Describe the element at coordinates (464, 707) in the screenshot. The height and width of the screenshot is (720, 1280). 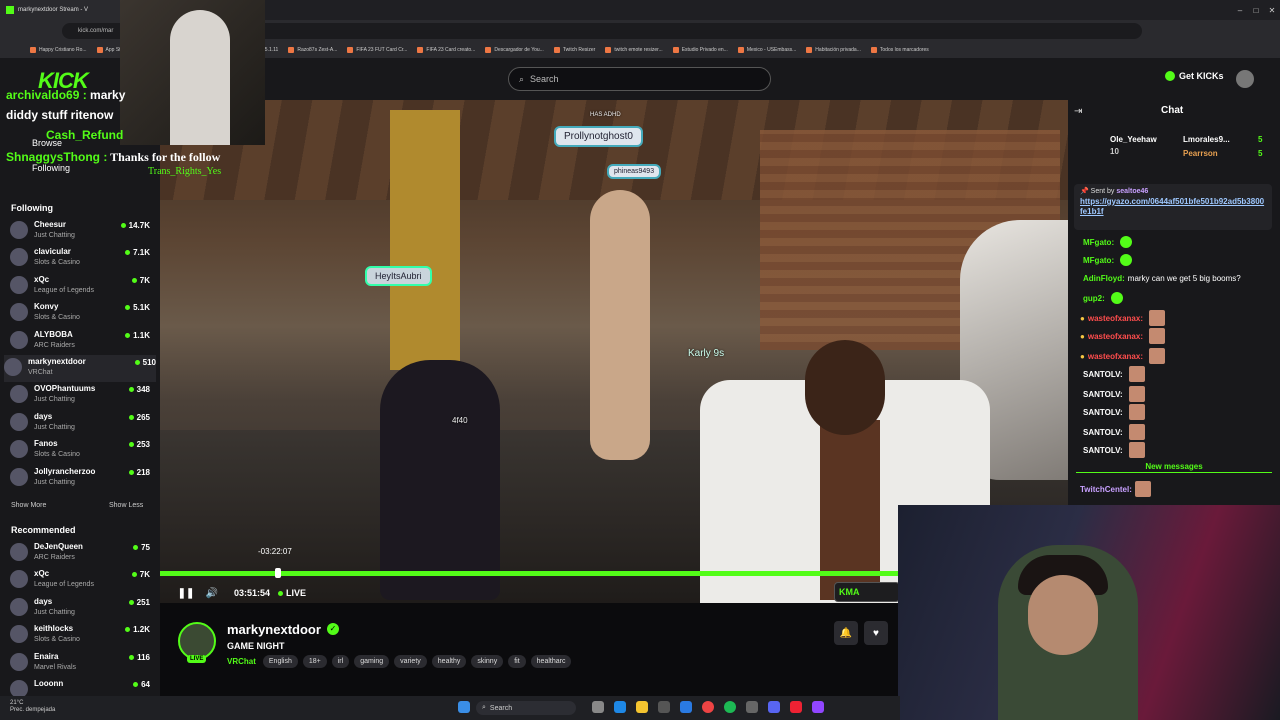
I see `windows-start-icon` at that location.